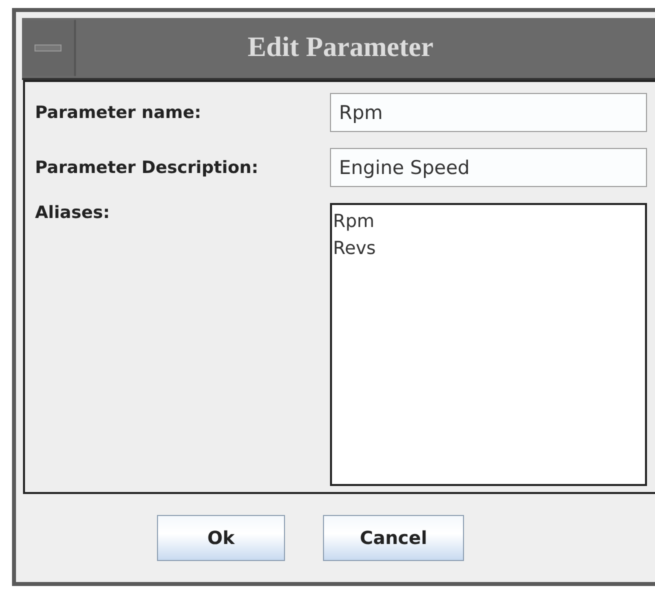 The image size is (655, 594). What do you see at coordinates (118, 112) in the screenshot?
I see `field-label: Parameter name:` at bounding box center [118, 112].